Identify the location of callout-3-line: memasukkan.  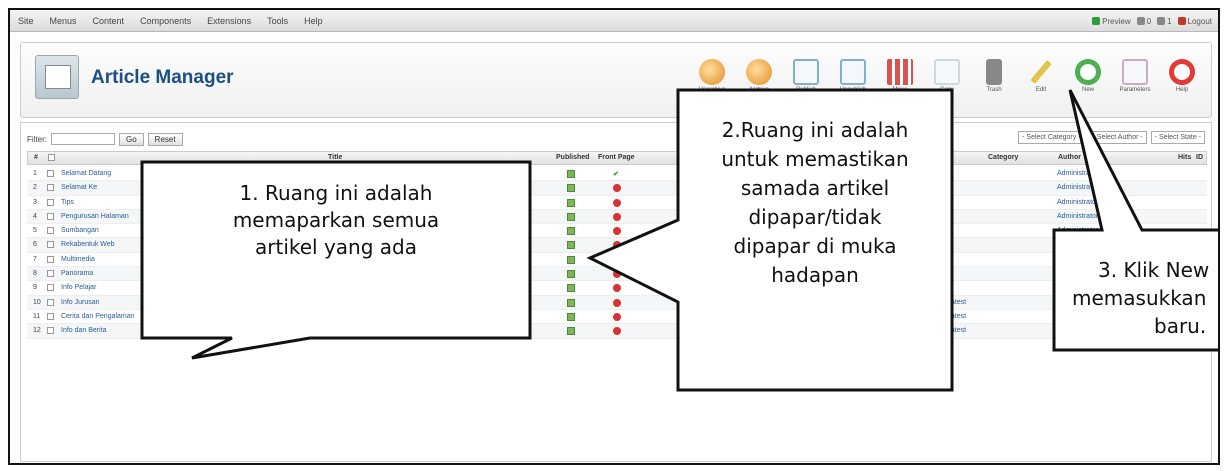
(1139, 298).